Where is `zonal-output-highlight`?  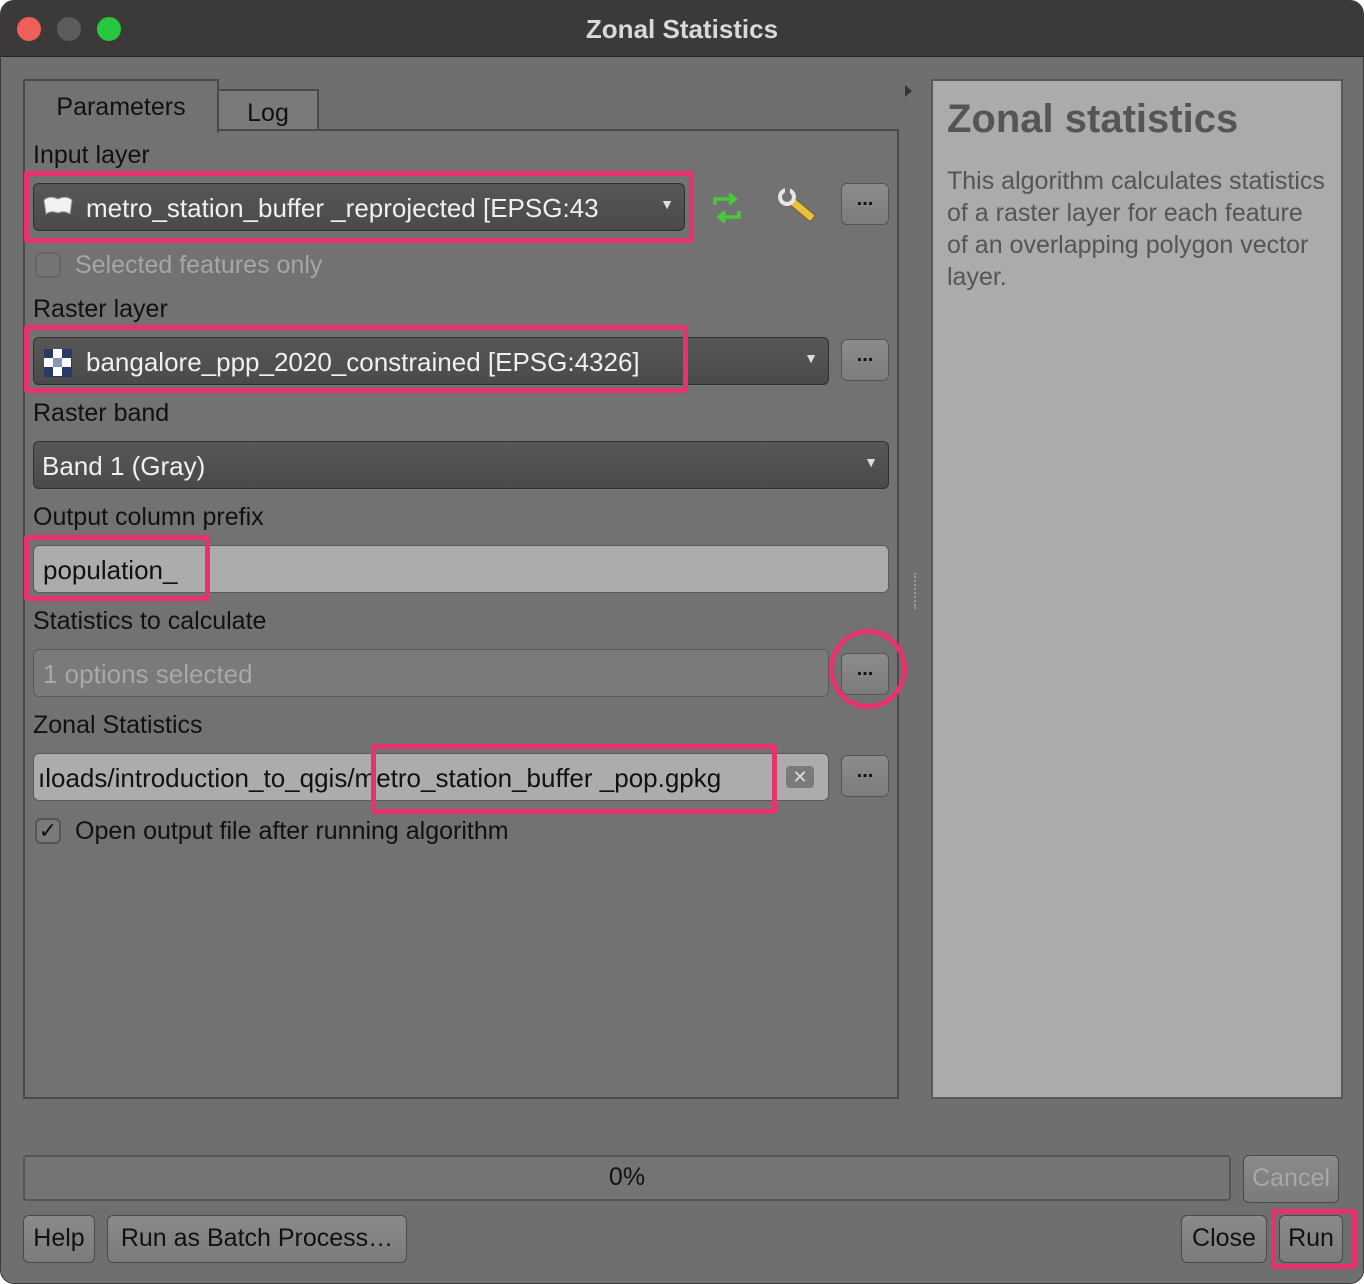
zonal-output-highlight is located at coordinates (574, 779).